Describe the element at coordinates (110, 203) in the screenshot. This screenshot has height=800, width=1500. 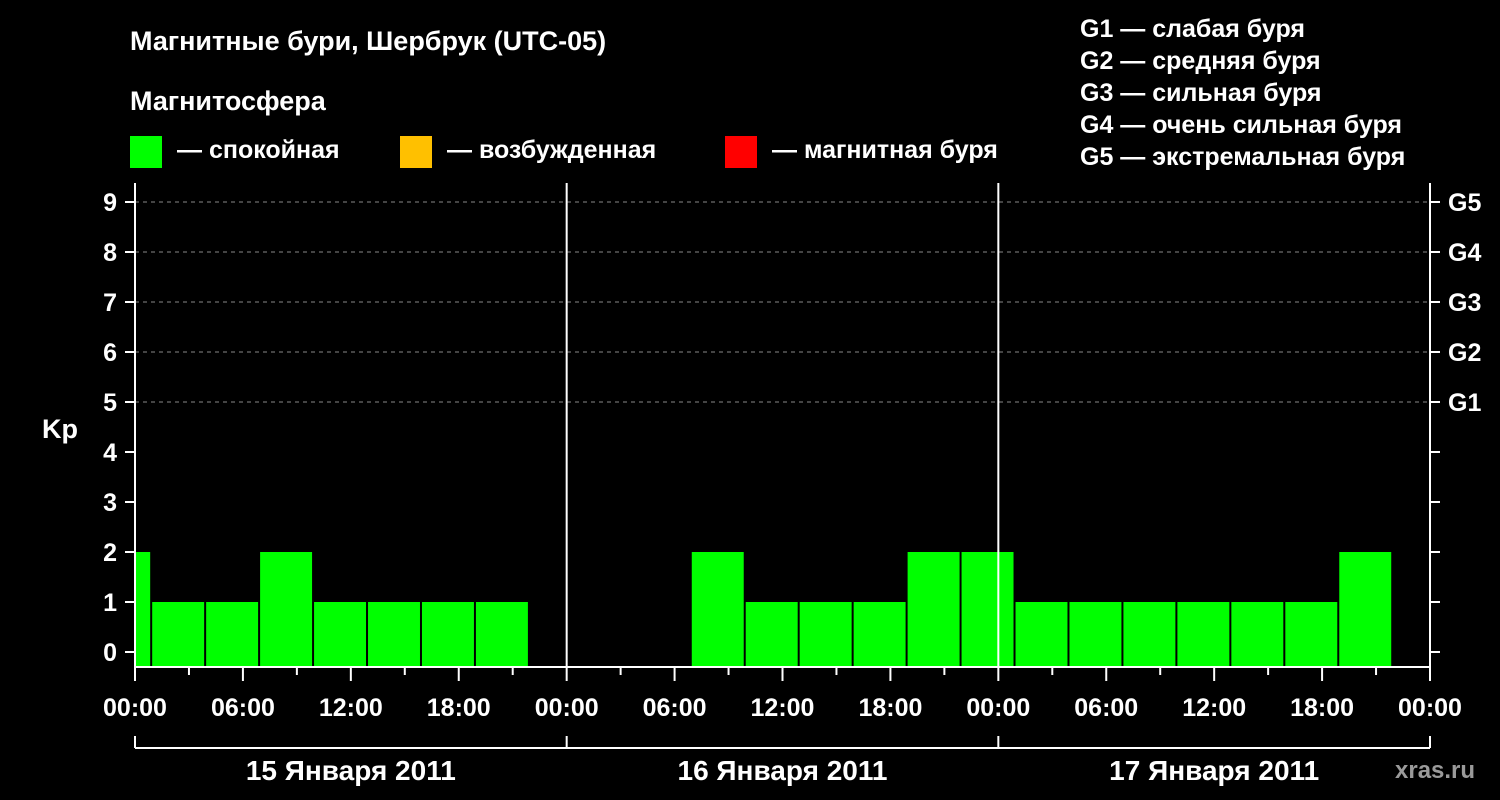
I see `y-tick-label: 9` at that location.